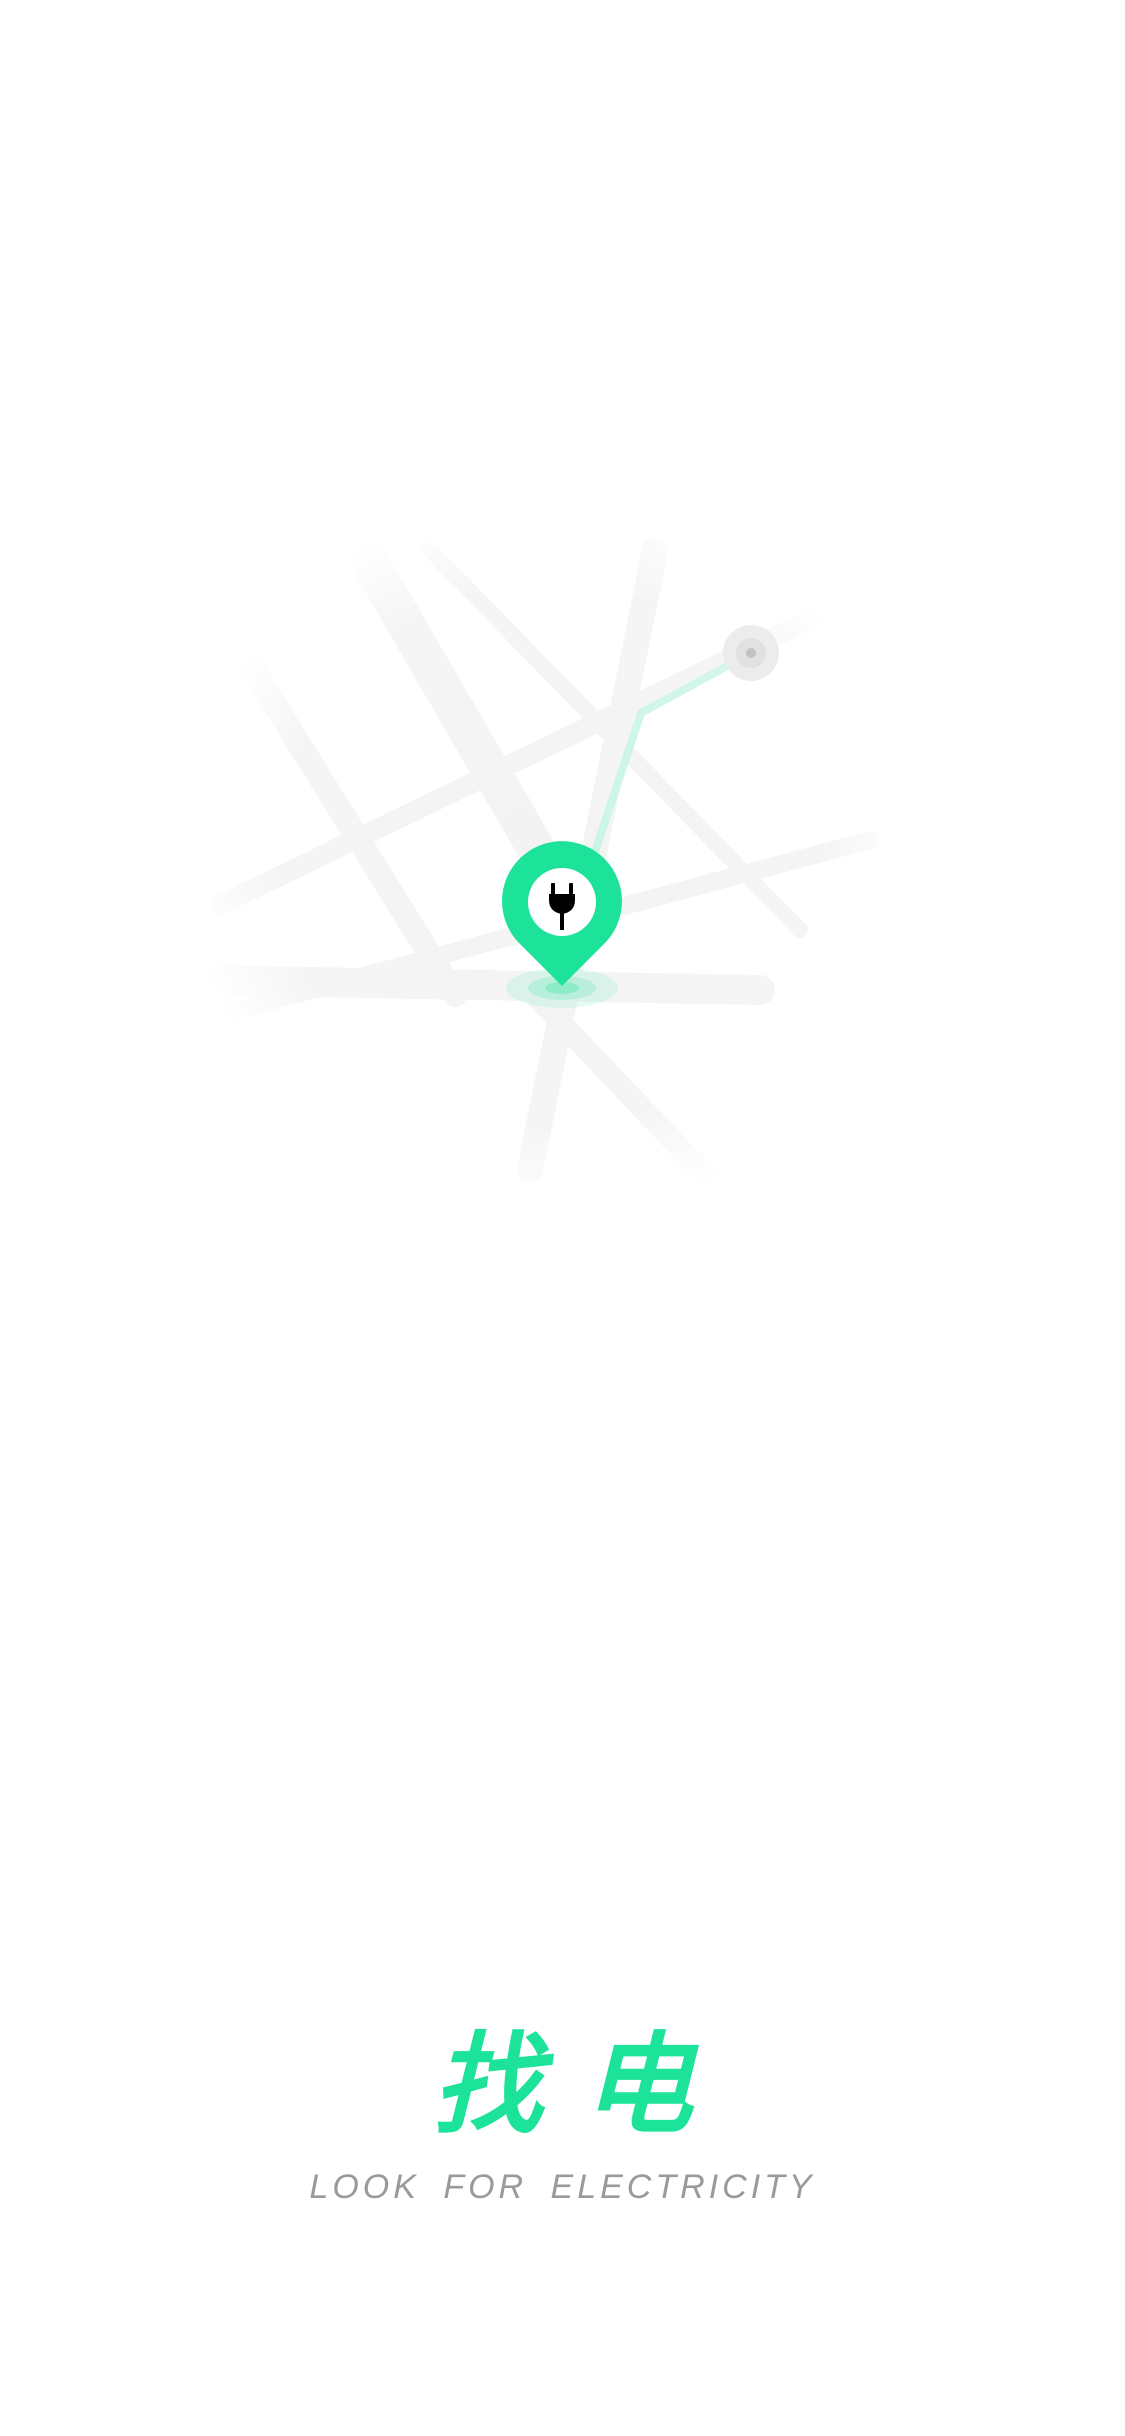  What do you see at coordinates (582, 2085) in the screenshot?
I see `app-name: 找电` at bounding box center [582, 2085].